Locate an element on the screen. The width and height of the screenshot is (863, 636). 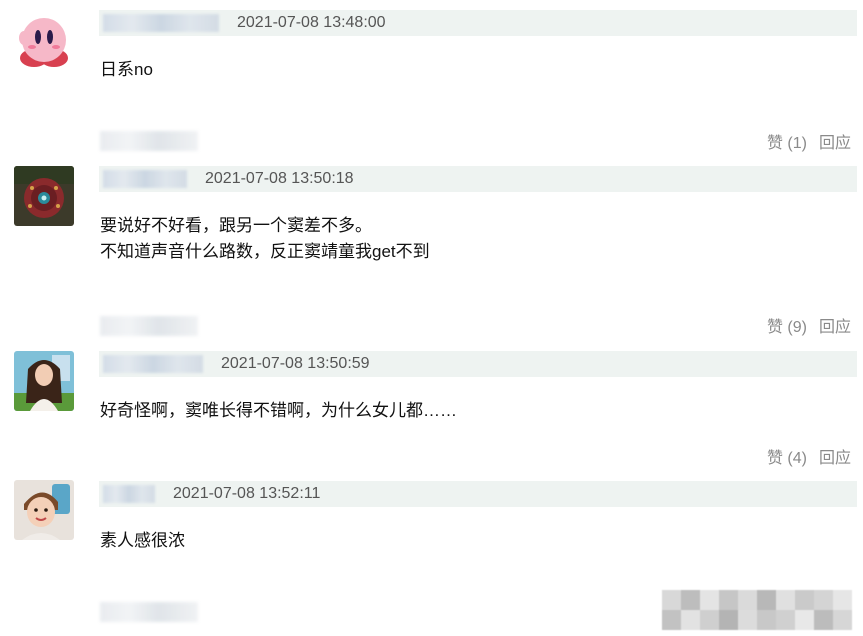
comment-header: 2021-07-08 13:50:18 is located at coordinates (478, 179).